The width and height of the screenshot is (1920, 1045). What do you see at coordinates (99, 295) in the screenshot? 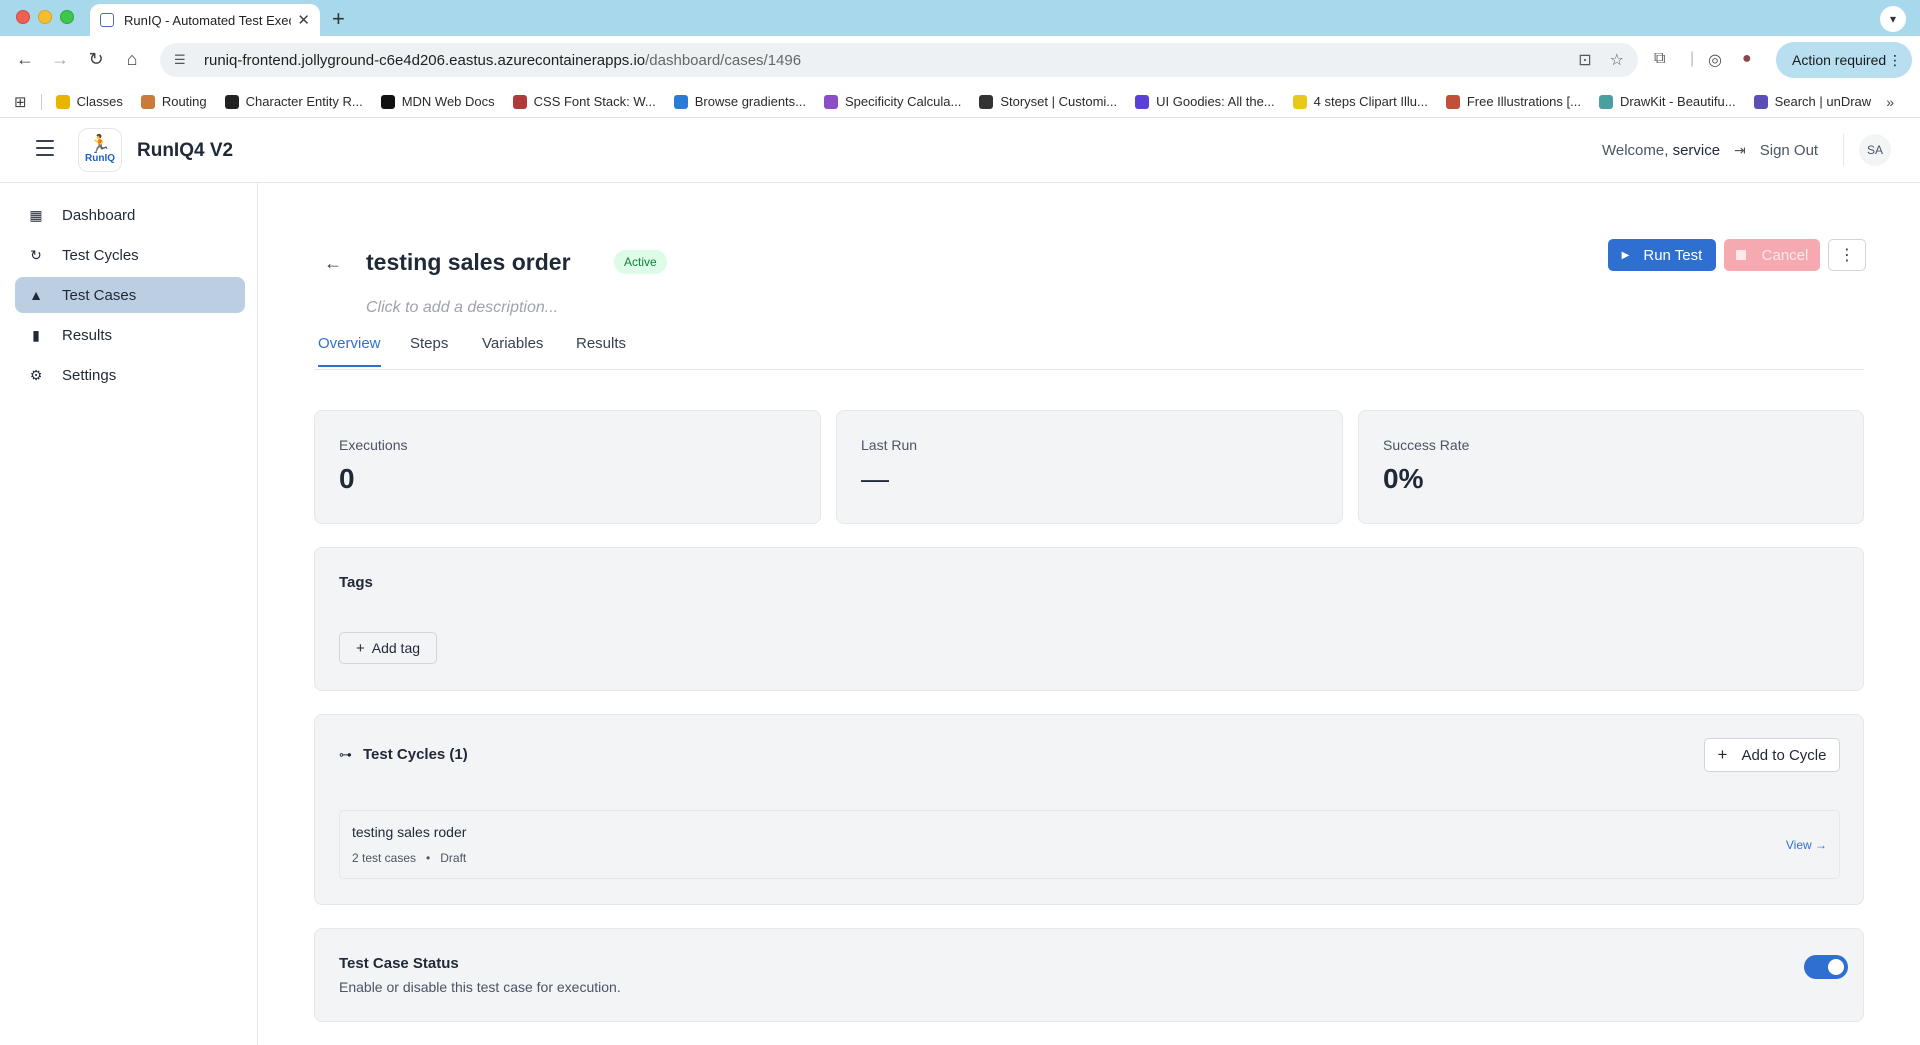
I see `sidebar-item-label: Test Cases` at bounding box center [99, 295].